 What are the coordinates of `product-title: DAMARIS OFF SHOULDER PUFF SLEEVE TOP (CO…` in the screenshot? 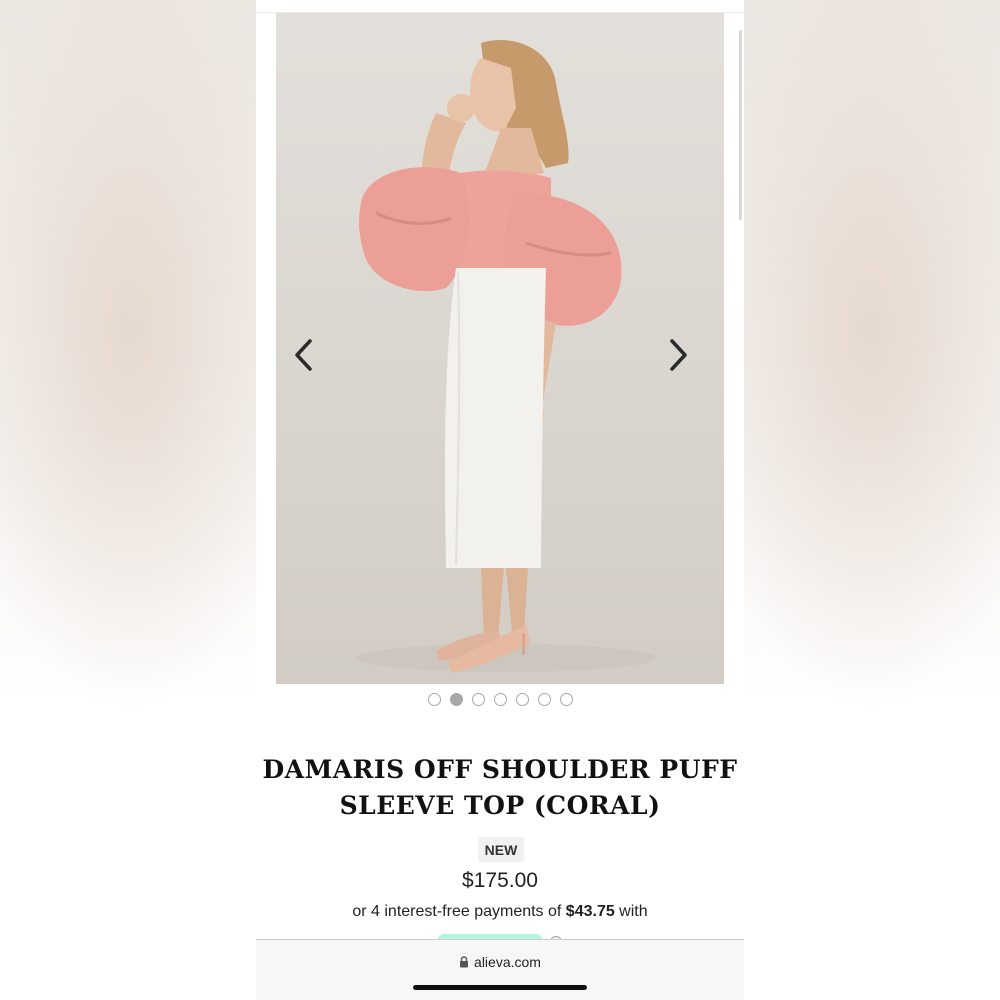 It's located at (500, 788).